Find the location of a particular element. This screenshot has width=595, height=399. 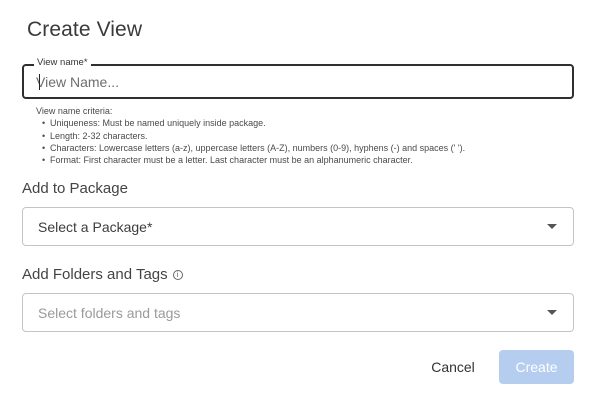

folders-tags-placeholder: Select folders and tags is located at coordinates (109, 312).